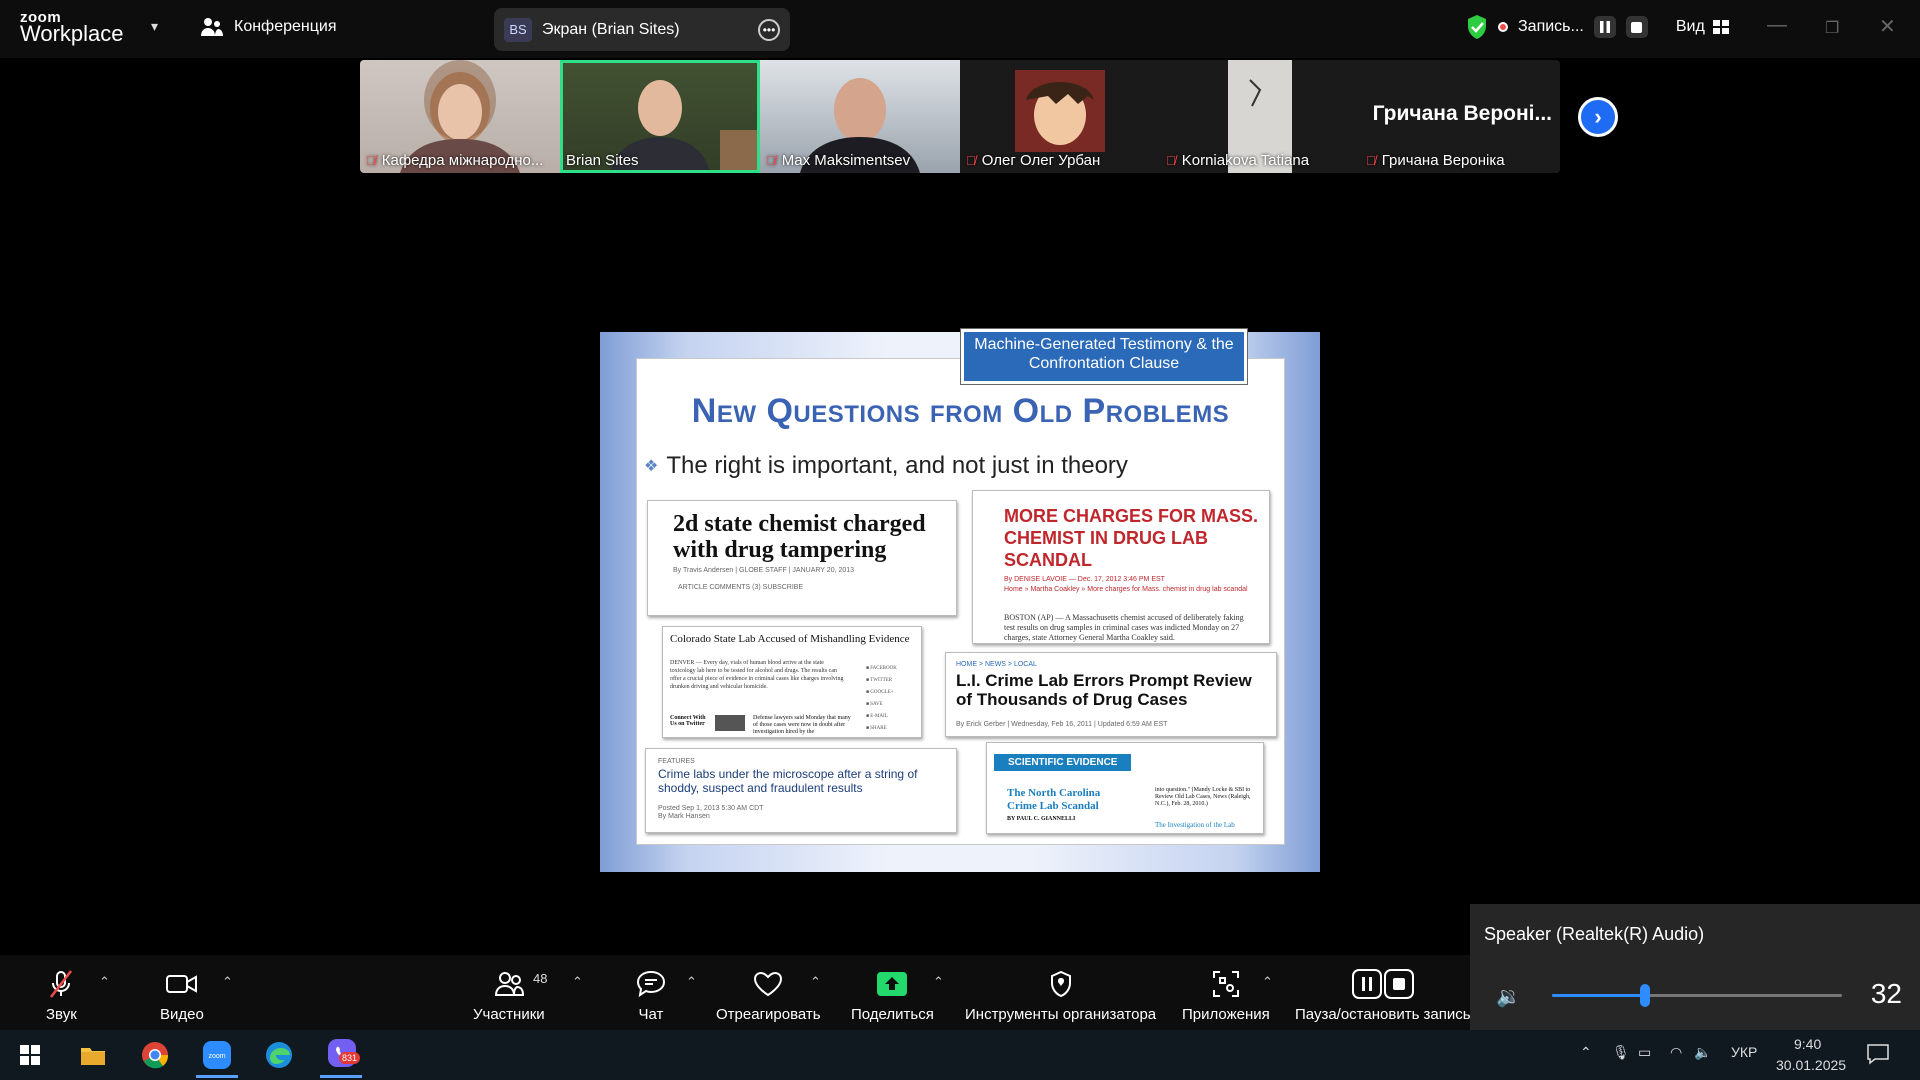 The width and height of the screenshot is (1920, 1080). What do you see at coordinates (1063, 762) in the screenshot?
I see `clip-badge: SCIENTIFIC EVIDENCE` at bounding box center [1063, 762].